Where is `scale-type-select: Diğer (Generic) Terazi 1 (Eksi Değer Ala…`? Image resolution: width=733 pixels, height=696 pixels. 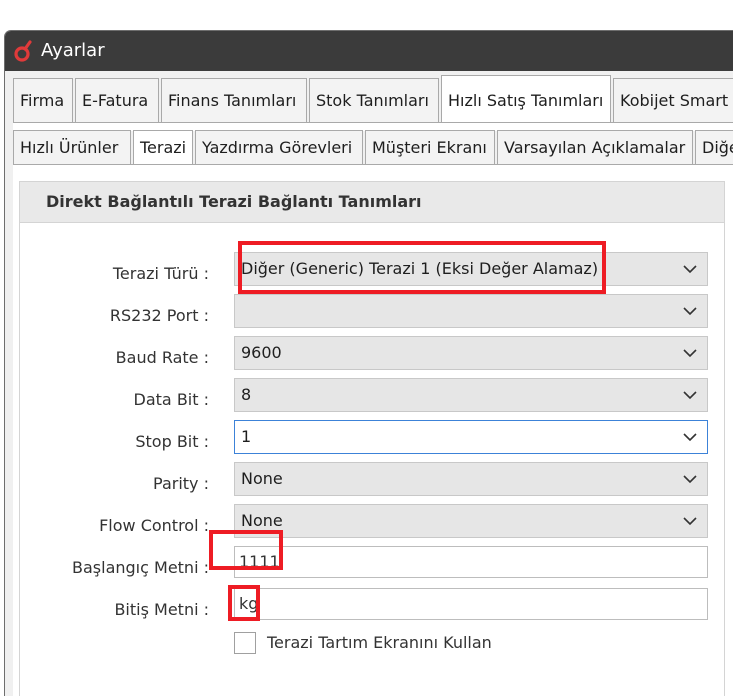 scale-type-select: Diğer (Generic) Terazi 1 (Eksi Değer Ala… is located at coordinates (471, 269).